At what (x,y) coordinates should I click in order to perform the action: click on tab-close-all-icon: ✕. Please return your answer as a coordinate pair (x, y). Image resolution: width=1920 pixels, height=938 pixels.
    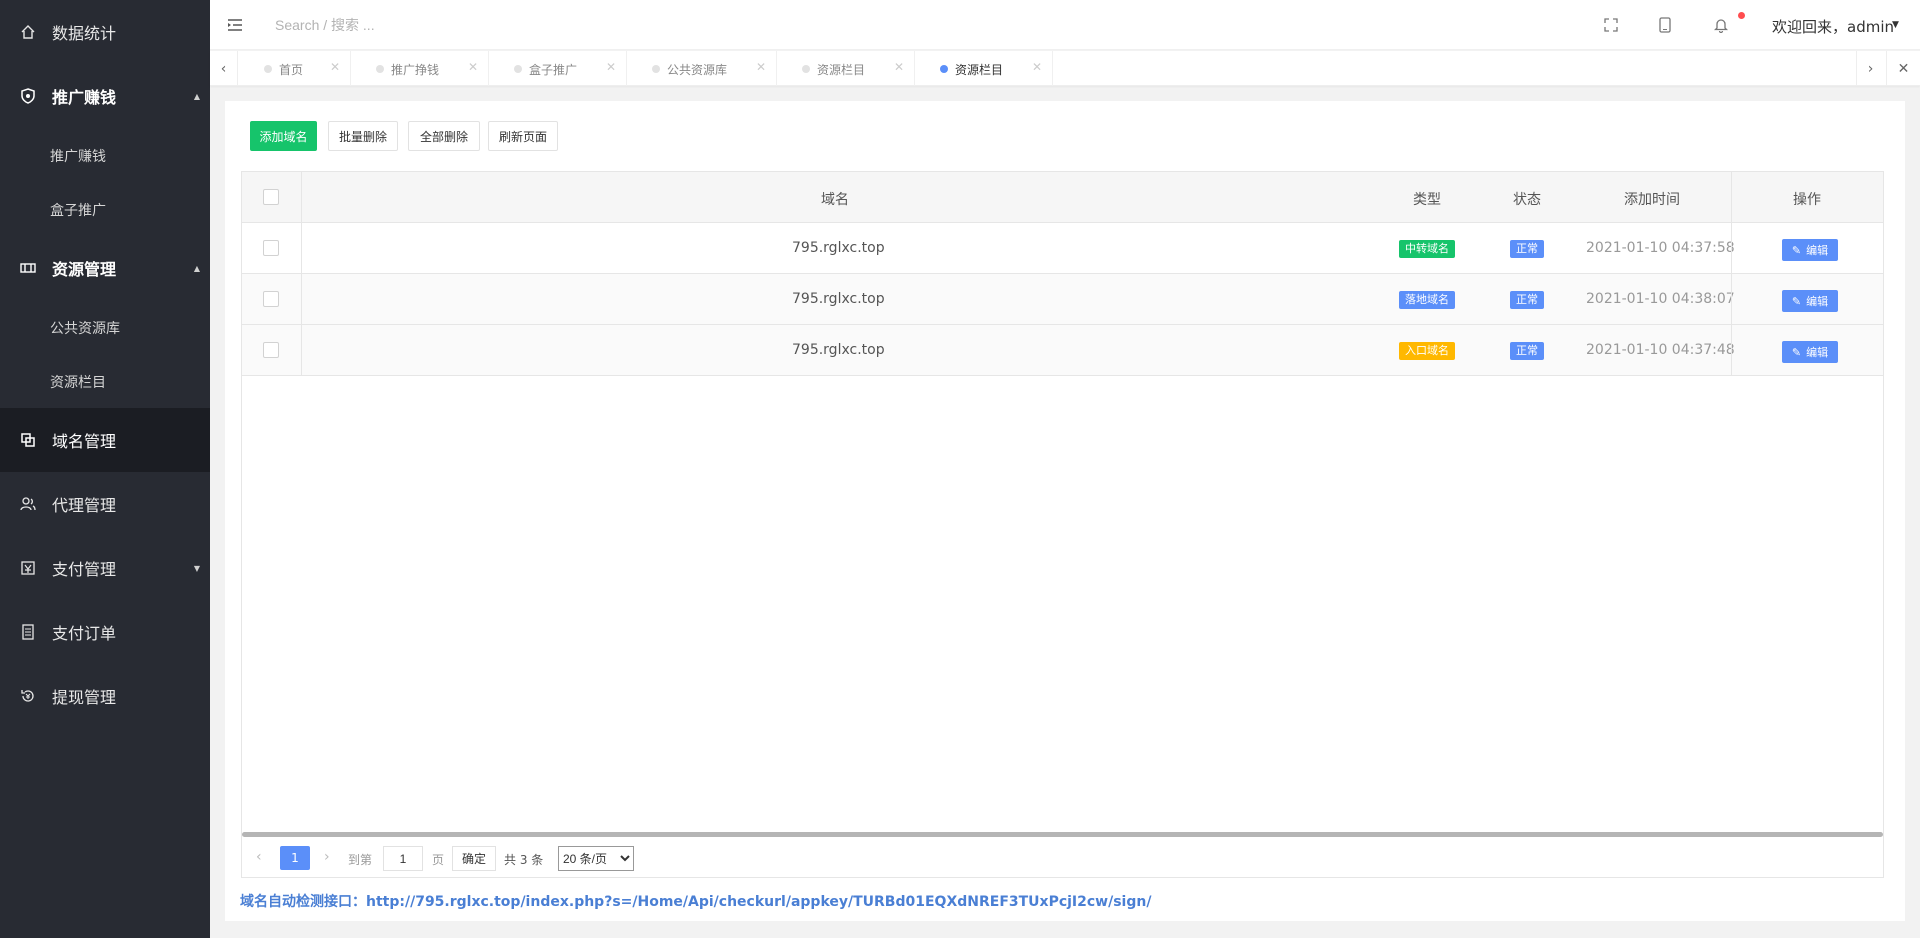
    Looking at the image, I should click on (1903, 68).